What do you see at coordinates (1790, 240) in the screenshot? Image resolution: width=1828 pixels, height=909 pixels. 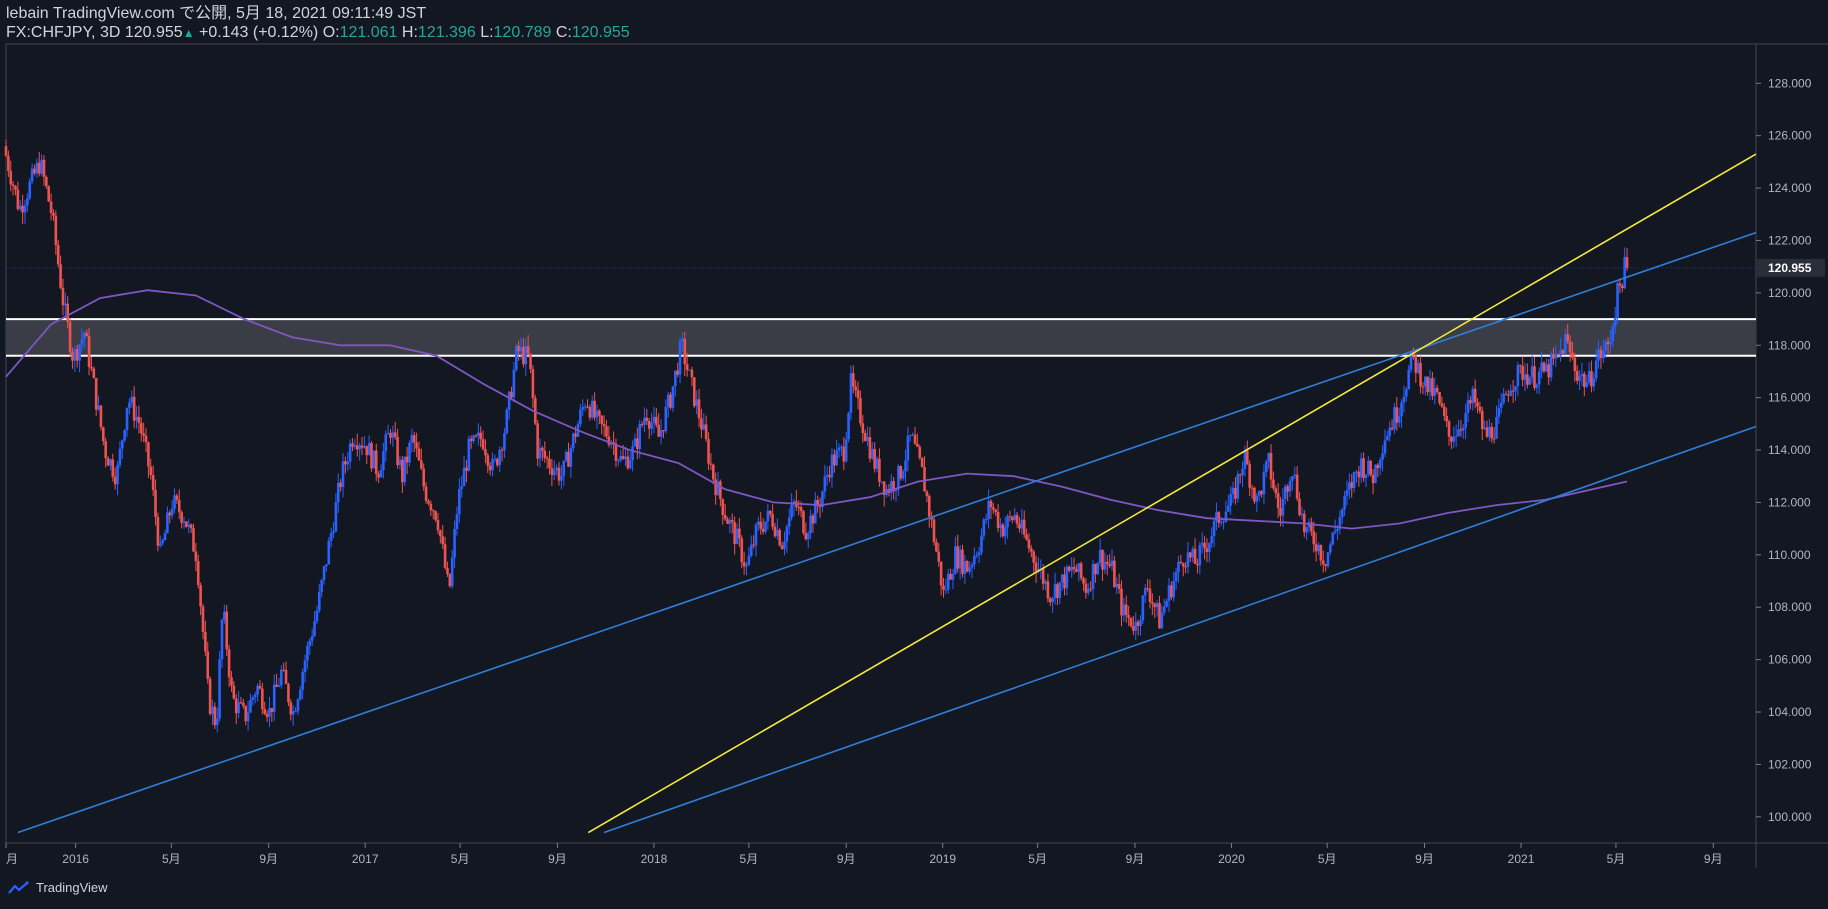 I see `price-tick-label: 122.000` at bounding box center [1790, 240].